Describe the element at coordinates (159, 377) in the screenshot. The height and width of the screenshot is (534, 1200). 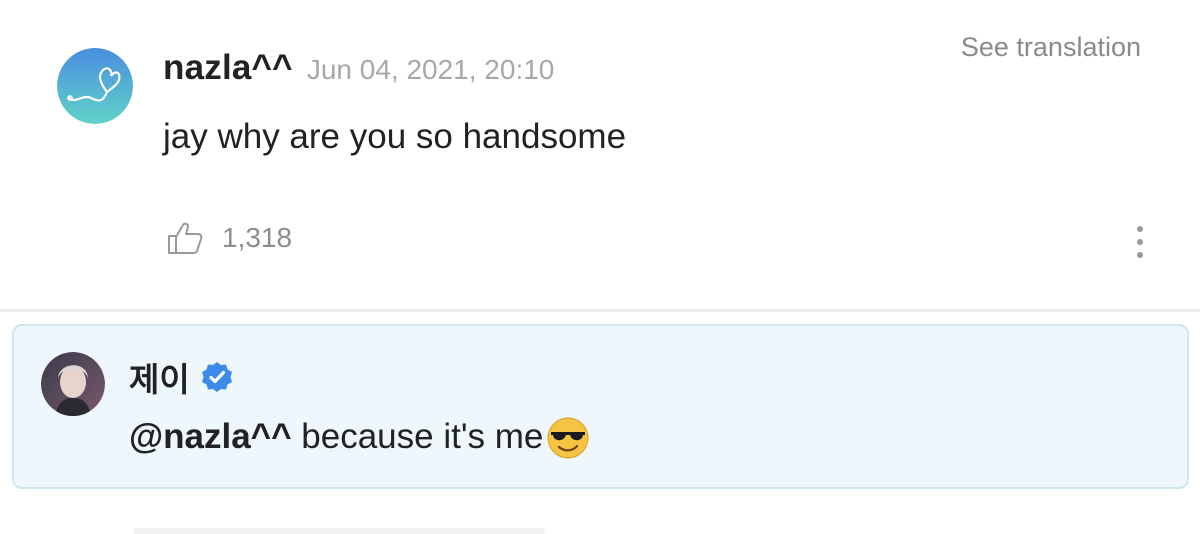
I see `reply-author-name: 제이` at that location.